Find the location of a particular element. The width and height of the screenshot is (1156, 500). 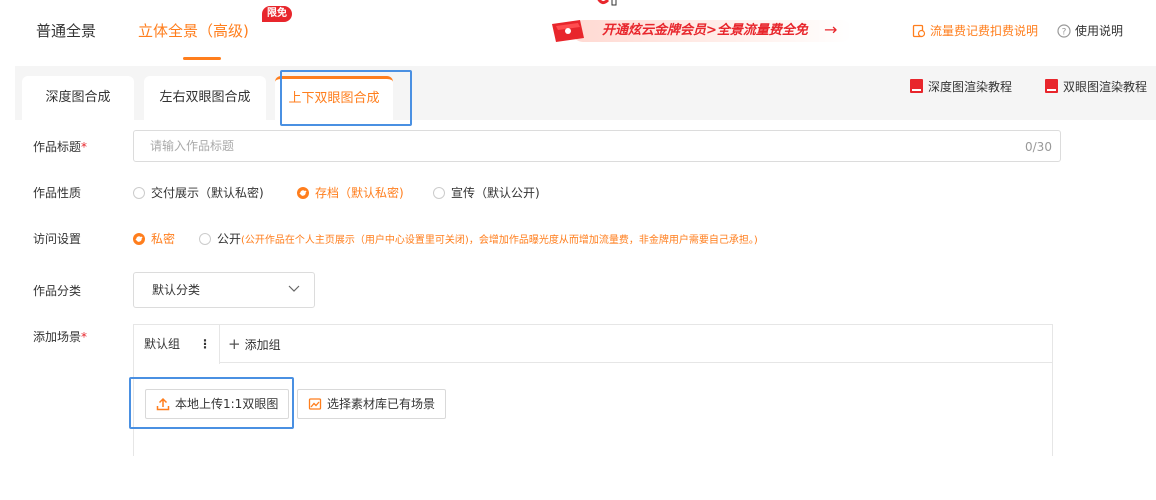

title-label-text: 作品标题 is located at coordinates (57, 147).